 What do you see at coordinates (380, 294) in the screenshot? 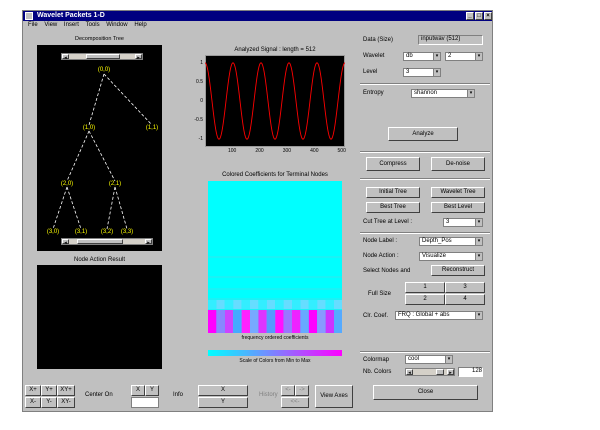
I see `full-size-label: Full Size` at bounding box center [380, 294].